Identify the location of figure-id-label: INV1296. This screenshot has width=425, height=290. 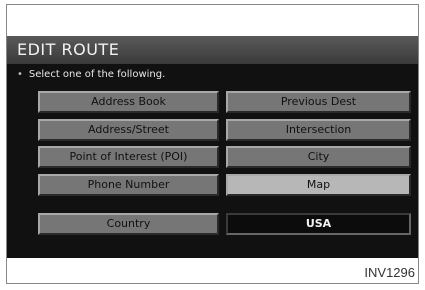
(389, 272).